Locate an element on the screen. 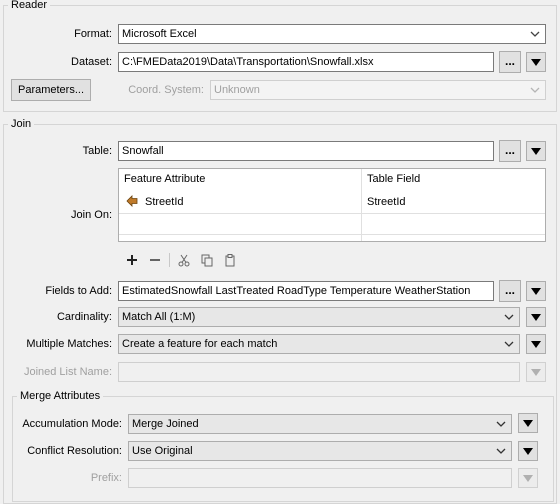 This screenshot has width=560, height=504. table-menu-button is located at coordinates (536, 151).